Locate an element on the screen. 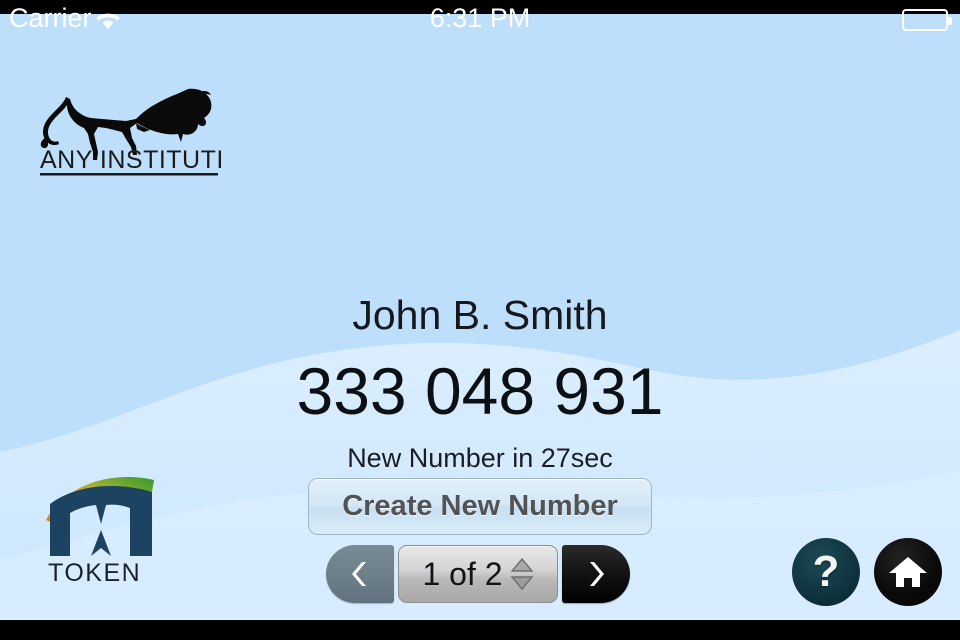 The width and height of the screenshot is (960, 640). previous-page-button is located at coordinates (360, 574).